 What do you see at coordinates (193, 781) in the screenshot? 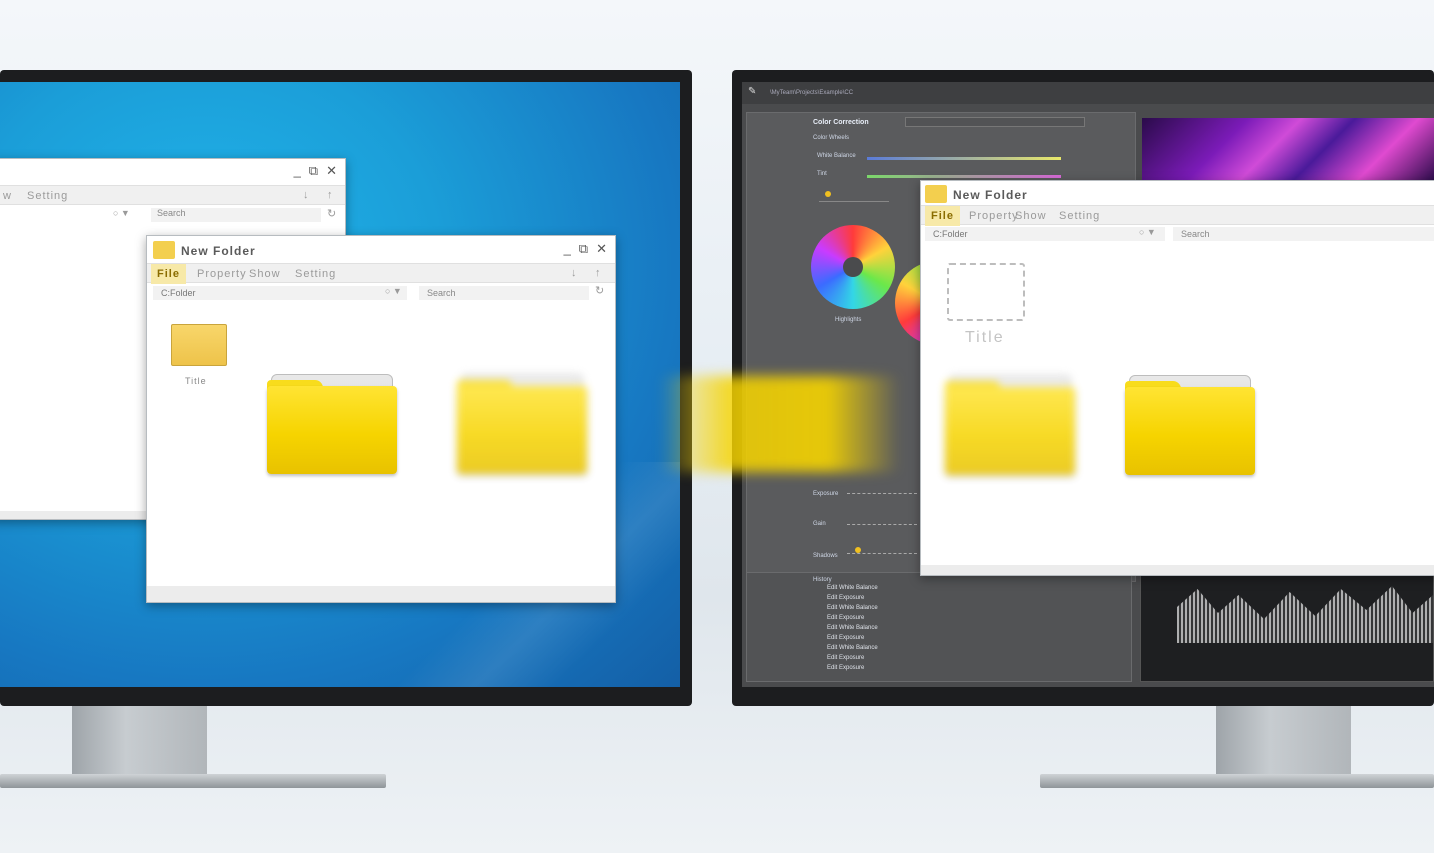
I see `left-monitor-stand-base` at bounding box center [193, 781].